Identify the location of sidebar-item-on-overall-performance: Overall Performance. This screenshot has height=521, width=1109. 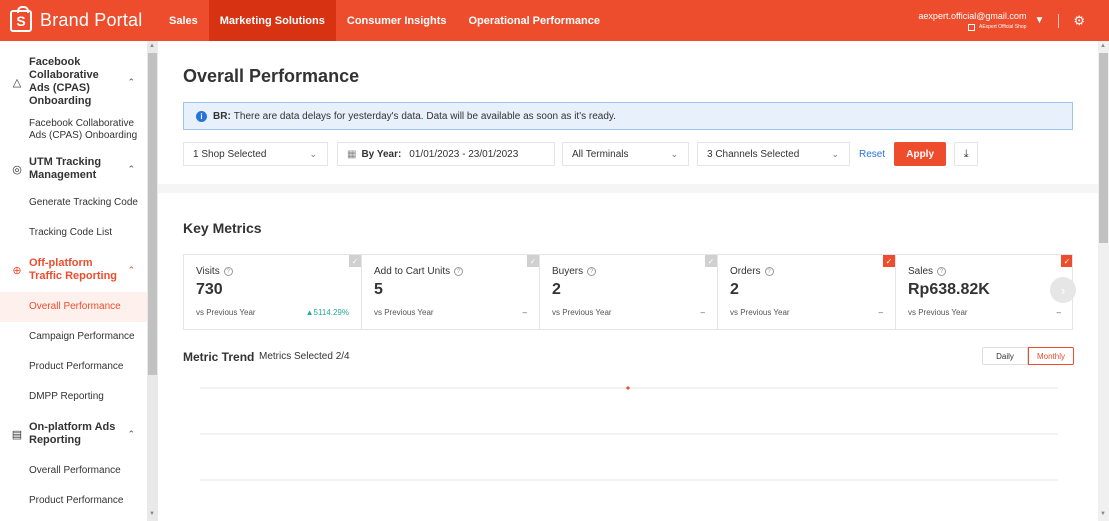
(73, 471).